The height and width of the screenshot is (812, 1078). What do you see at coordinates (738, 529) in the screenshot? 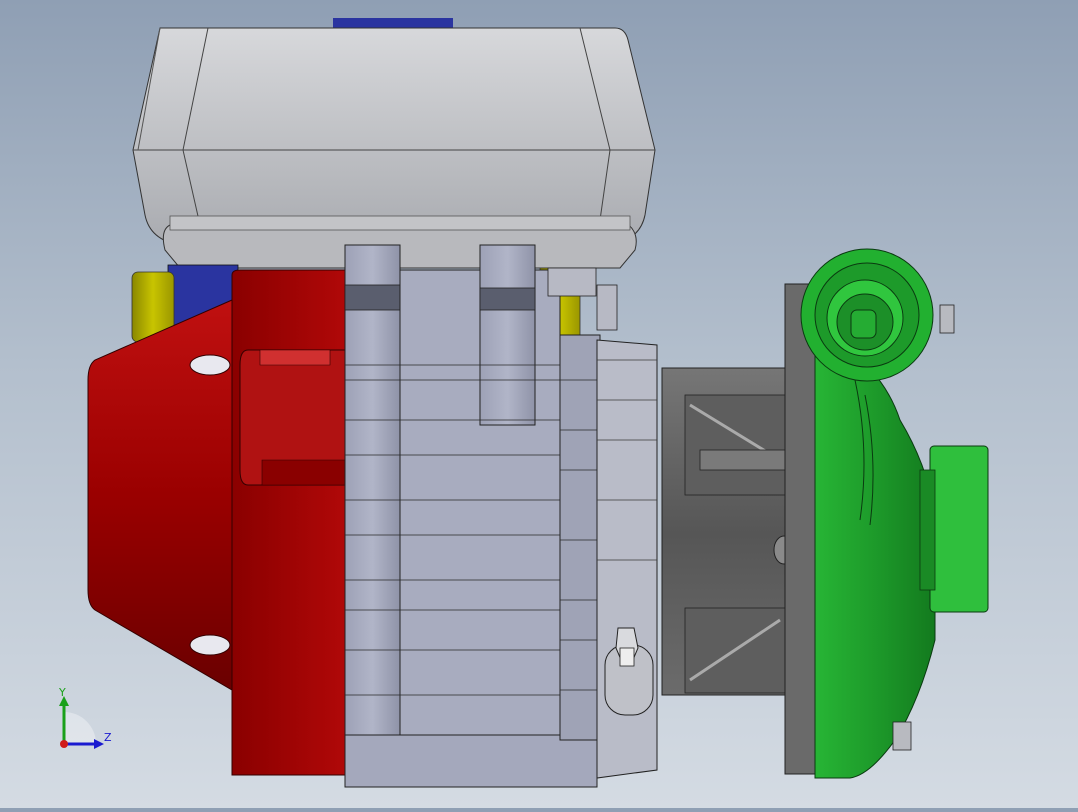
I see `pump-bracket` at bounding box center [738, 529].